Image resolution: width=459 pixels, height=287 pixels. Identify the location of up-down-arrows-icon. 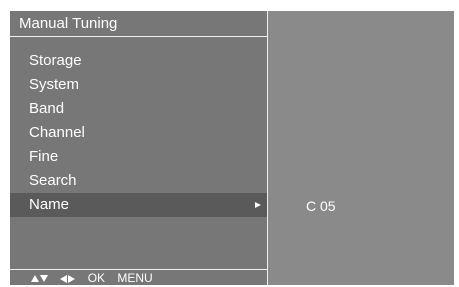
(41, 278).